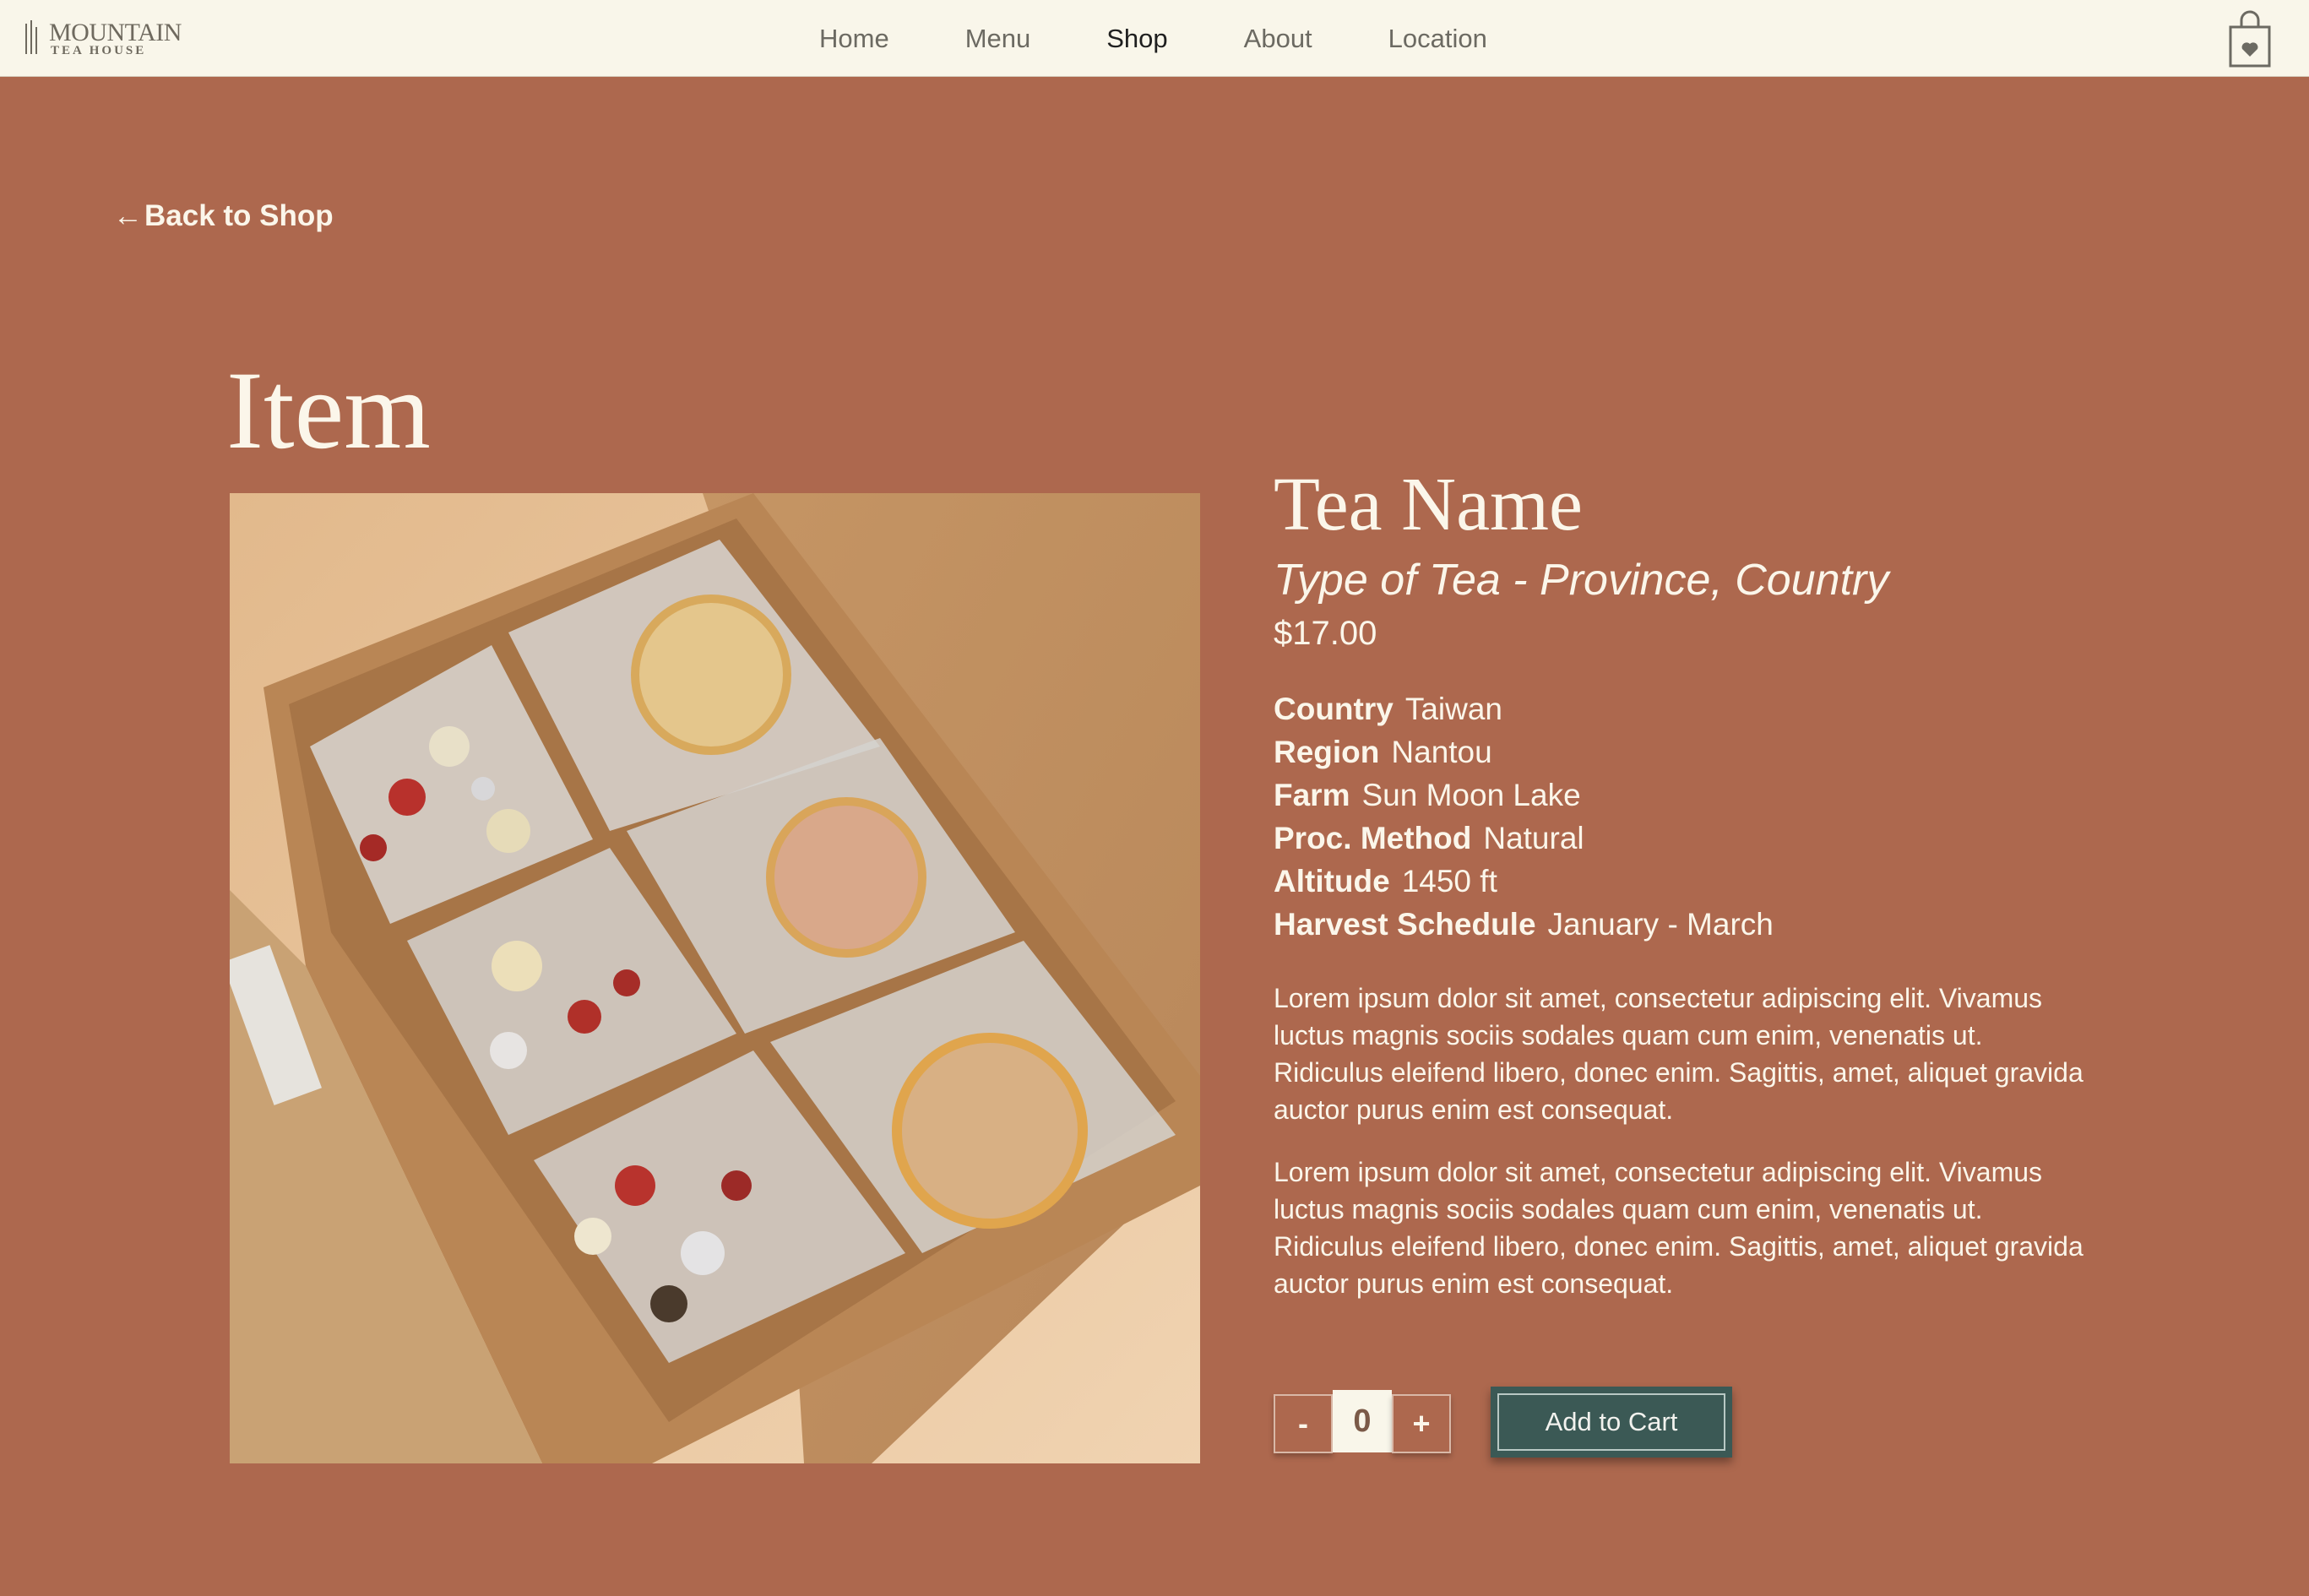  What do you see at coordinates (1191, 38) in the screenshot?
I see `main-nav: Home Menu Shop About Location` at bounding box center [1191, 38].